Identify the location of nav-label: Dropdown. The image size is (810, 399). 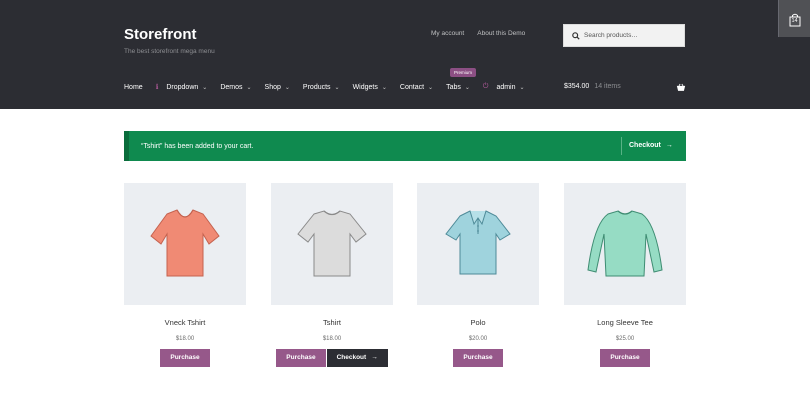
(182, 87).